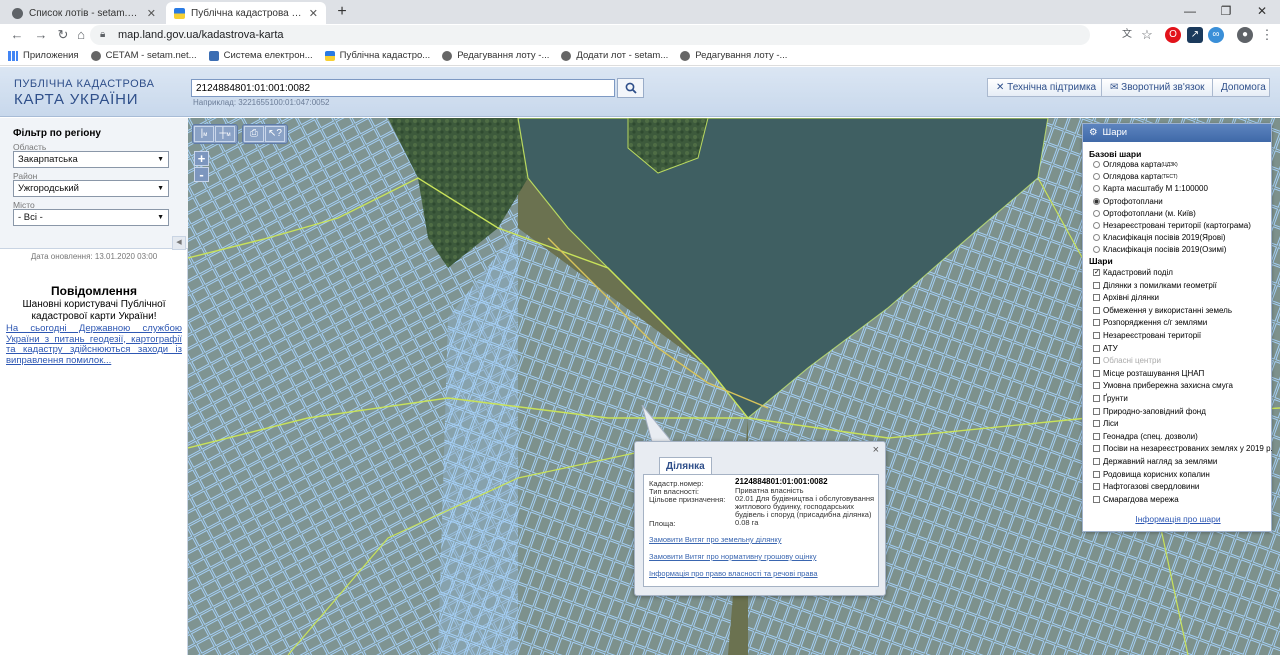  What do you see at coordinates (1226, 12) in the screenshot?
I see `maximize-icon: ❐` at bounding box center [1226, 12].